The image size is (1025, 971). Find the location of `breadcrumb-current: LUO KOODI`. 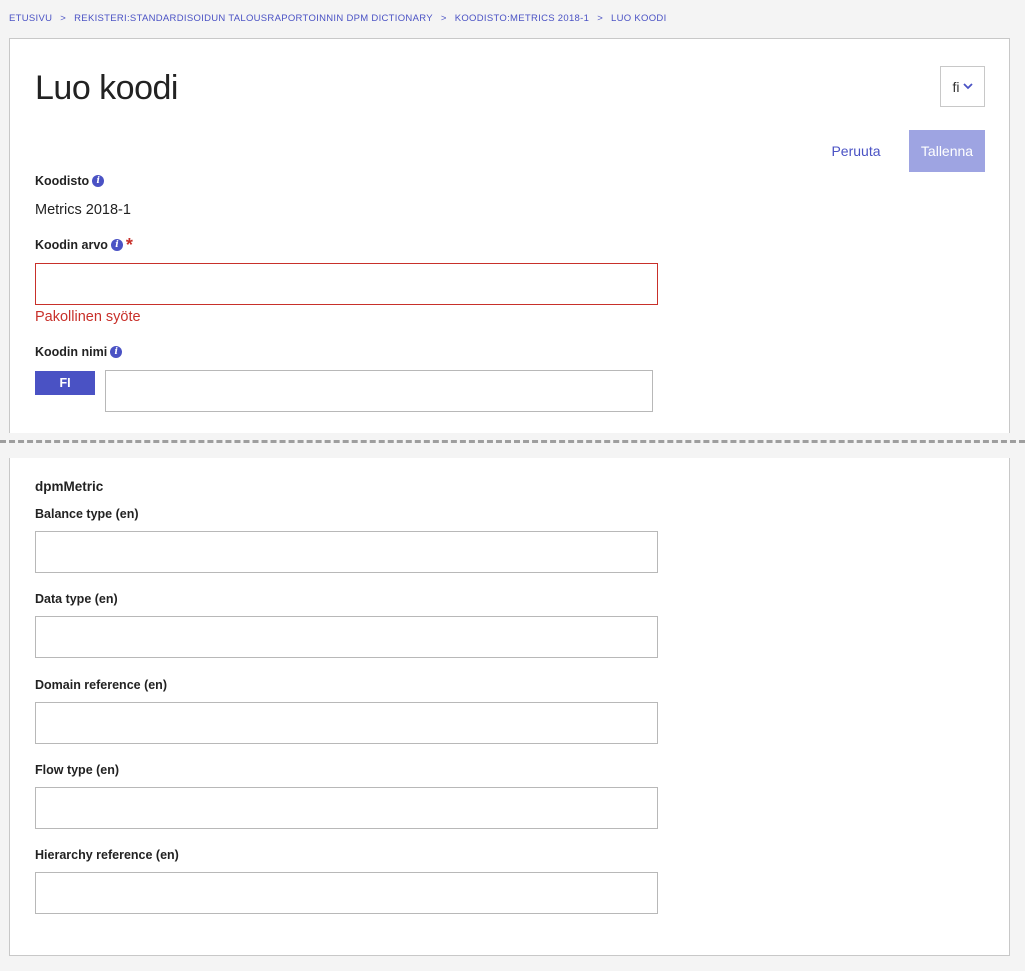

breadcrumb-current: LUO KOODI is located at coordinates (639, 18).